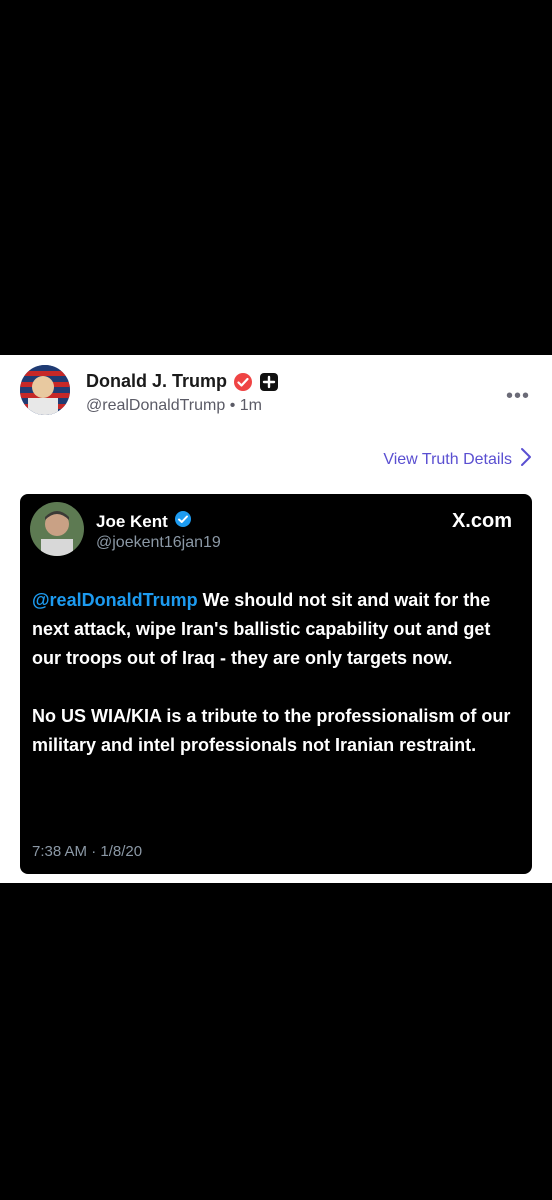 The height and width of the screenshot is (1200, 552). I want to click on view-truth-details-link: View Truth Details, so click(457, 459).